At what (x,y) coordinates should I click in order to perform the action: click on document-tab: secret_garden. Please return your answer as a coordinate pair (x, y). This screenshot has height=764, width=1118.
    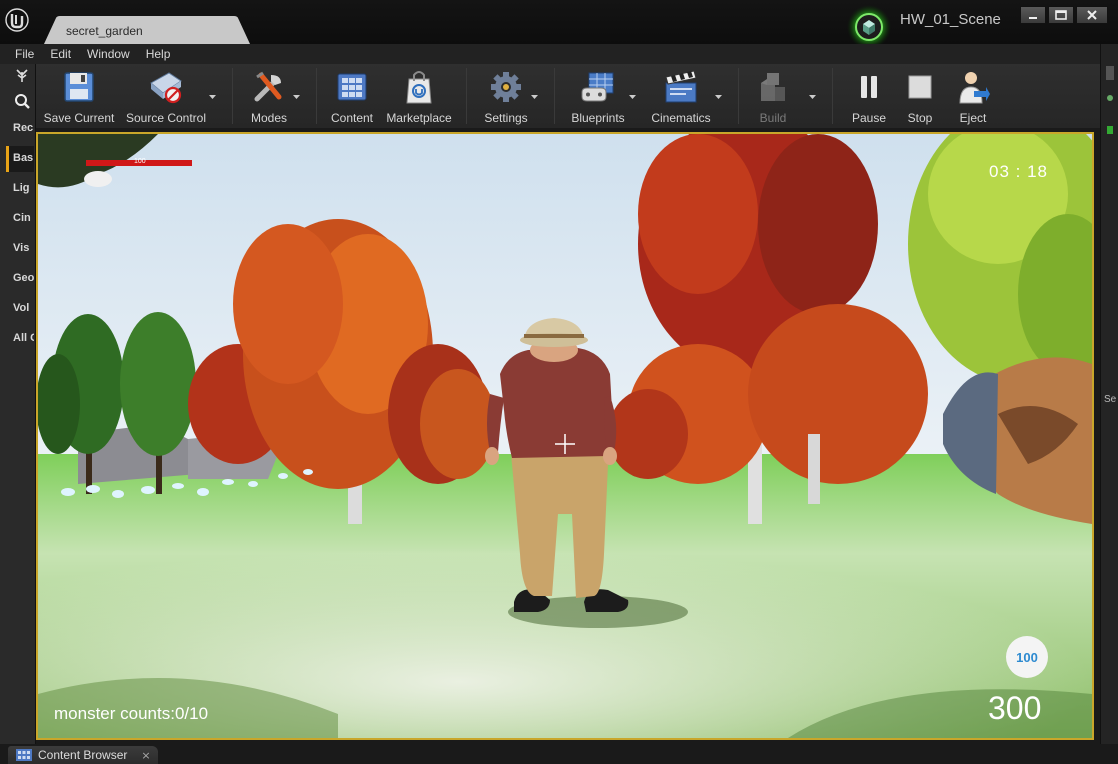
    Looking at the image, I should click on (147, 30).